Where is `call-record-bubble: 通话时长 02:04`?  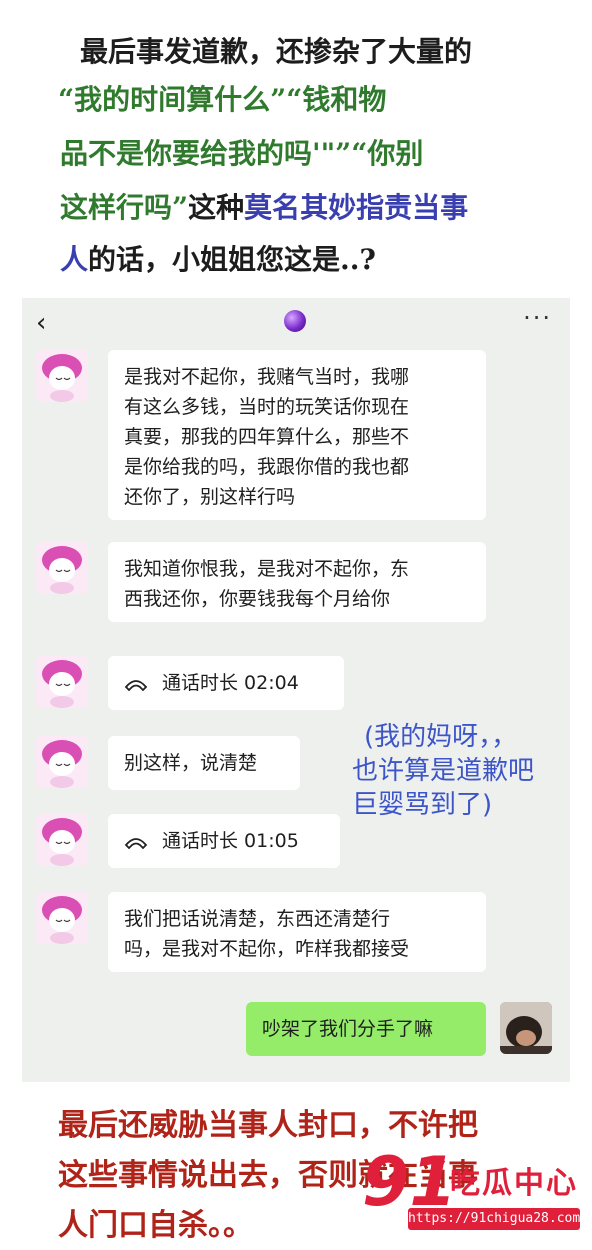 call-record-bubble: 通话时长 02:04 is located at coordinates (226, 683).